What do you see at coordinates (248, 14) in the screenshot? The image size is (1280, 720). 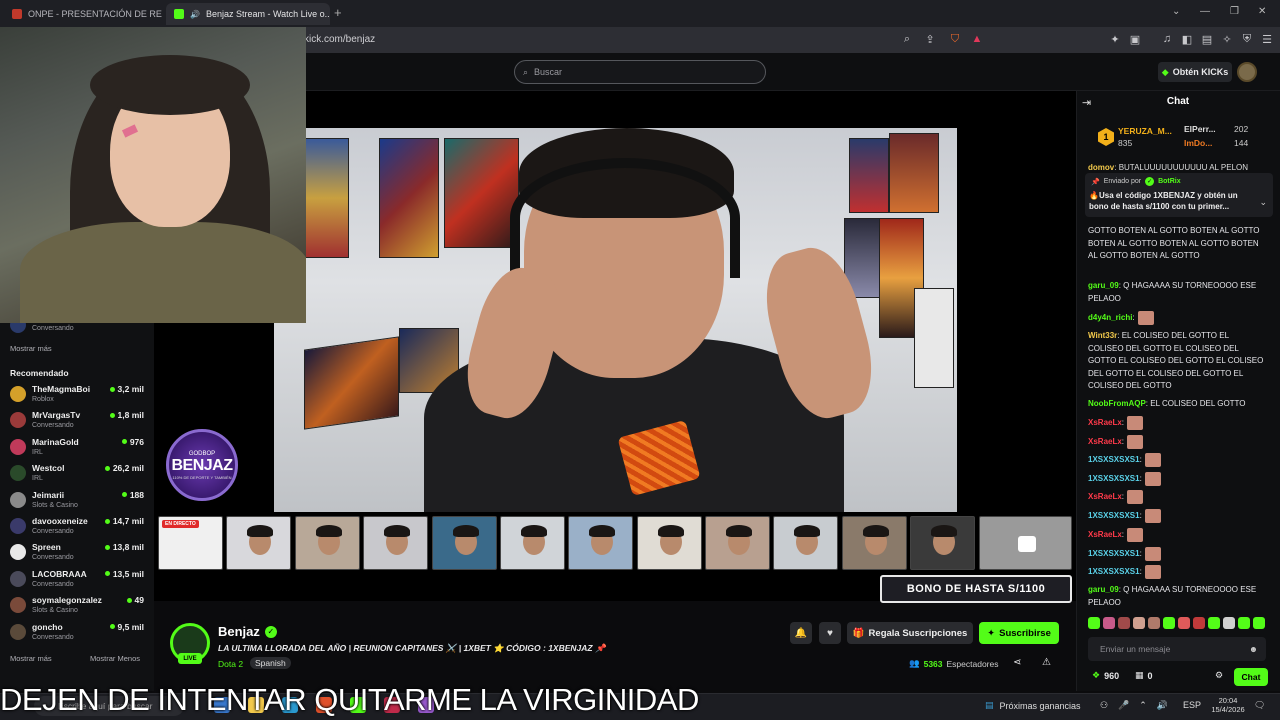 I see `browser-tab-kick: 🔊 Benjaz Stream - Watch Live o... ✕` at bounding box center [248, 14].